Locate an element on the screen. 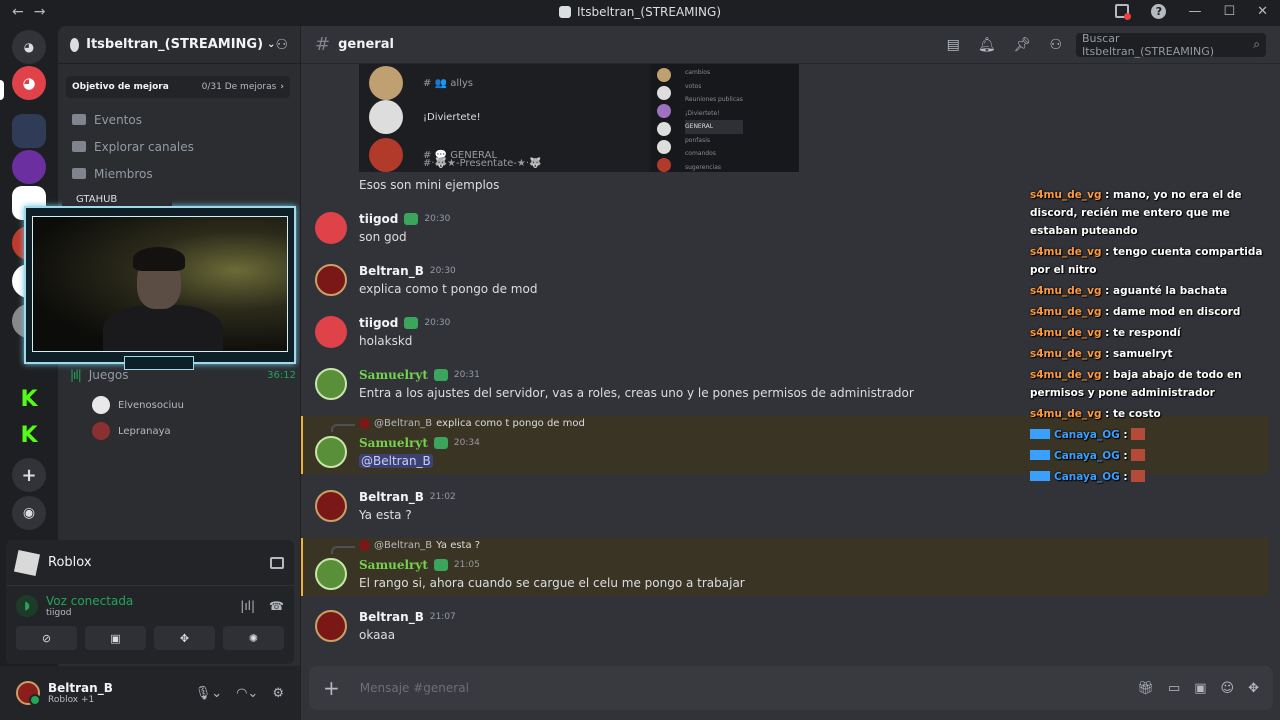 The height and width of the screenshot is (720, 1280). stream-chat-line: Canaya_OG : is located at coordinates (1153, 435).